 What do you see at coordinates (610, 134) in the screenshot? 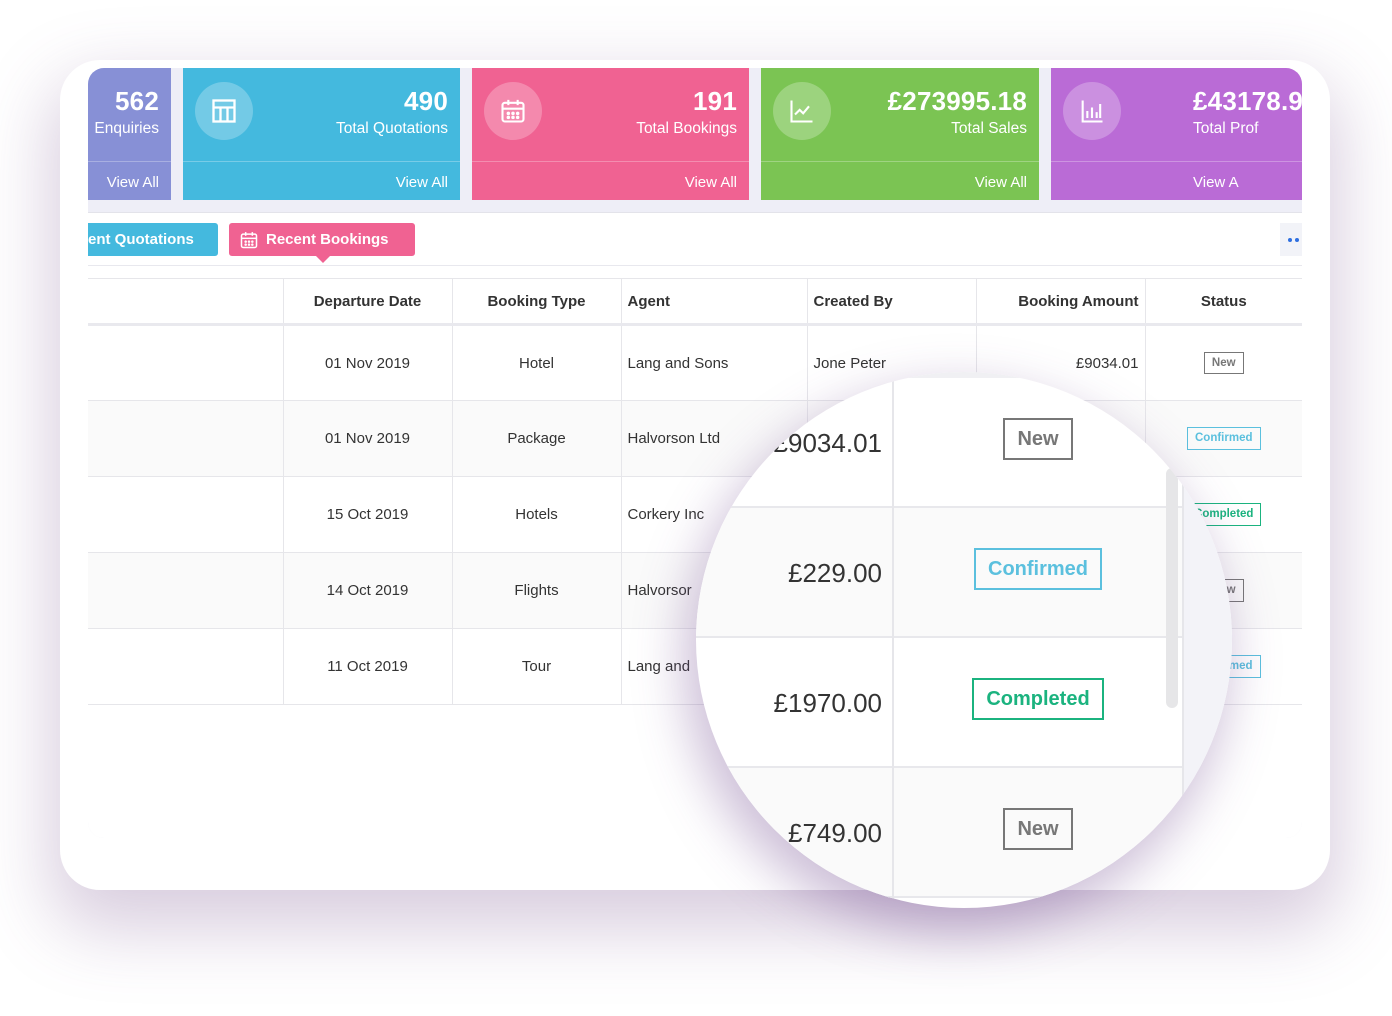
I see `stat-card-bookings: 191 Total Bookings View All` at bounding box center [610, 134].